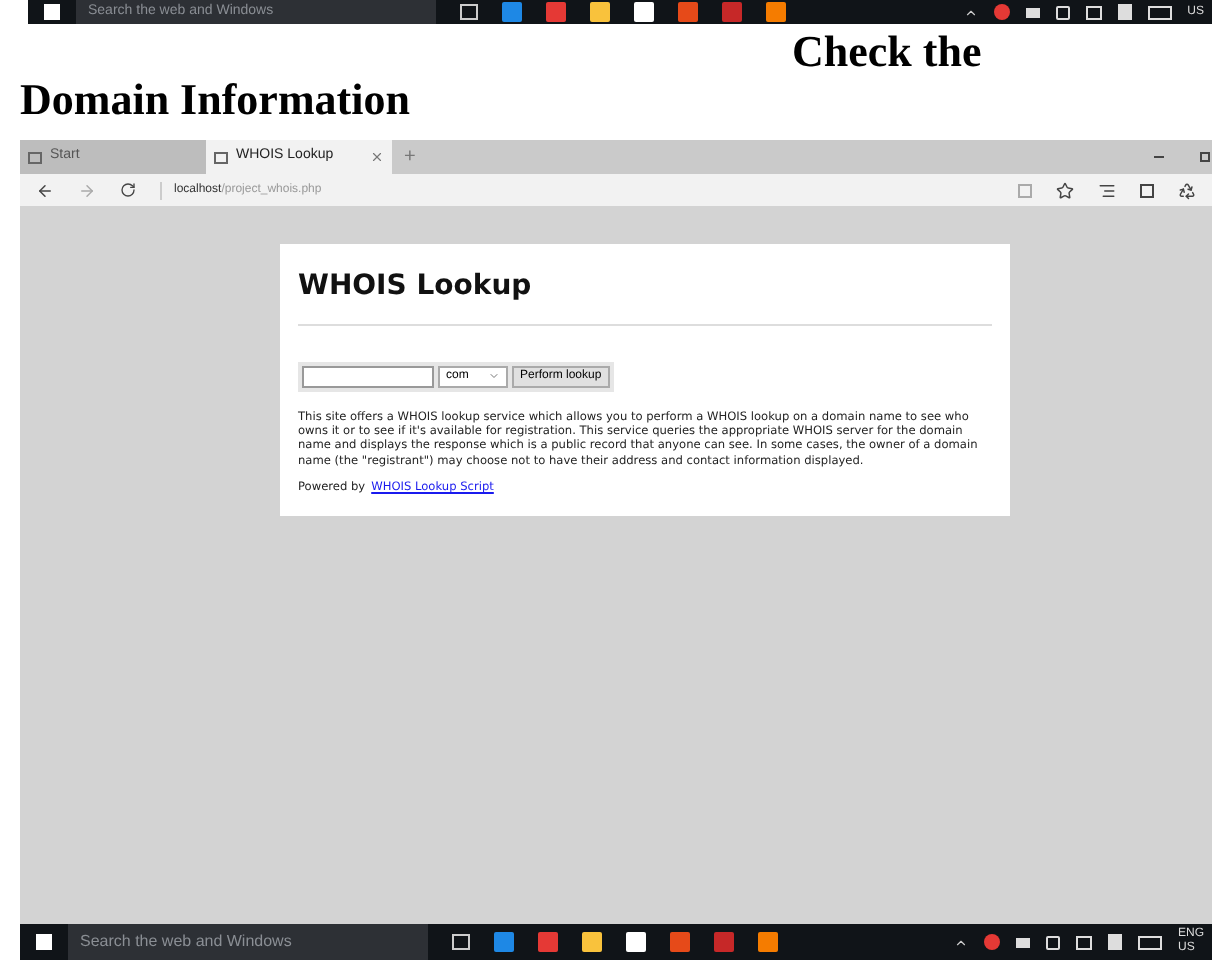 This screenshot has width=1212, height=960. What do you see at coordinates (494, 376) in the screenshot?
I see `chevron-down-icon` at bounding box center [494, 376].